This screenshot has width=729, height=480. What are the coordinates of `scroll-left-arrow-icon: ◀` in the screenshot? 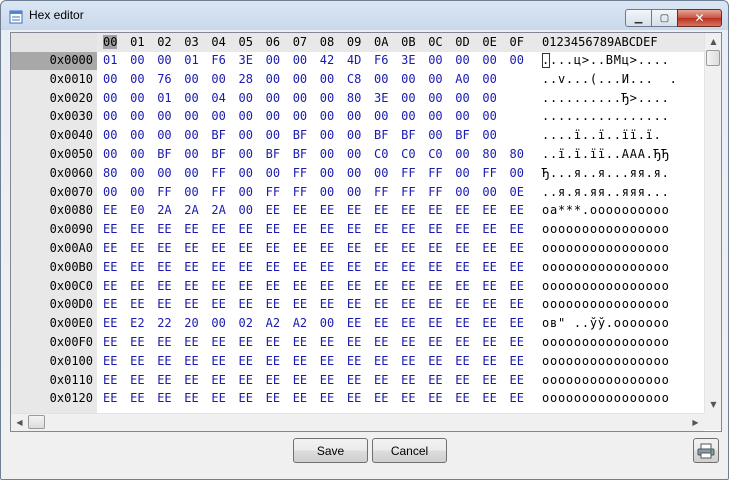 It's located at (19, 422).